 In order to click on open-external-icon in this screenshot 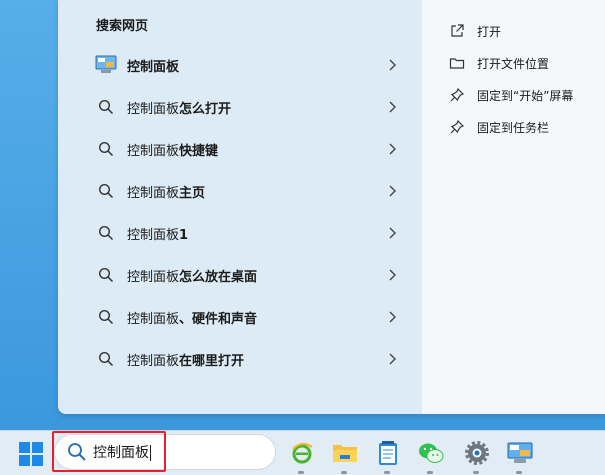, I will do `click(457, 31)`.